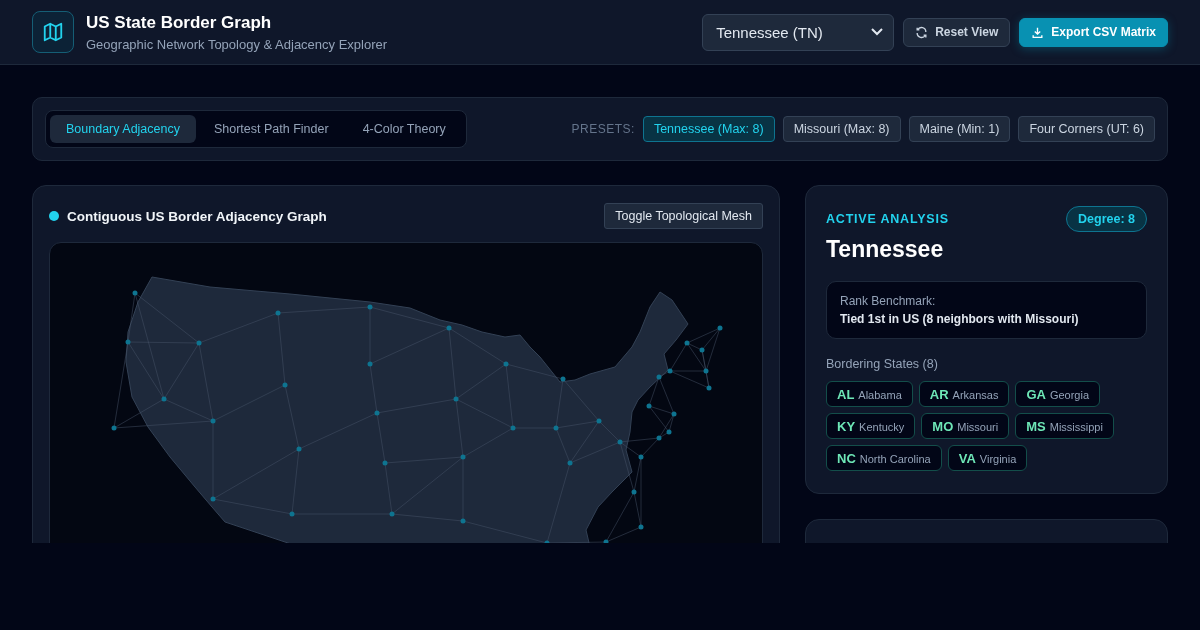 The height and width of the screenshot is (630, 1200). What do you see at coordinates (1093, 32) in the screenshot?
I see `export-button: Export CSV Matrix` at bounding box center [1093, 32].